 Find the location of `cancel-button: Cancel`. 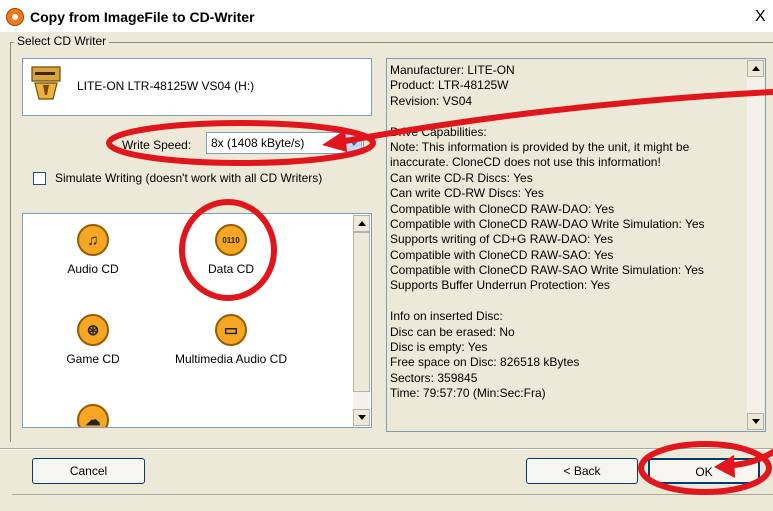

cancel-button: Cancel is located at coordinates (88, 471).